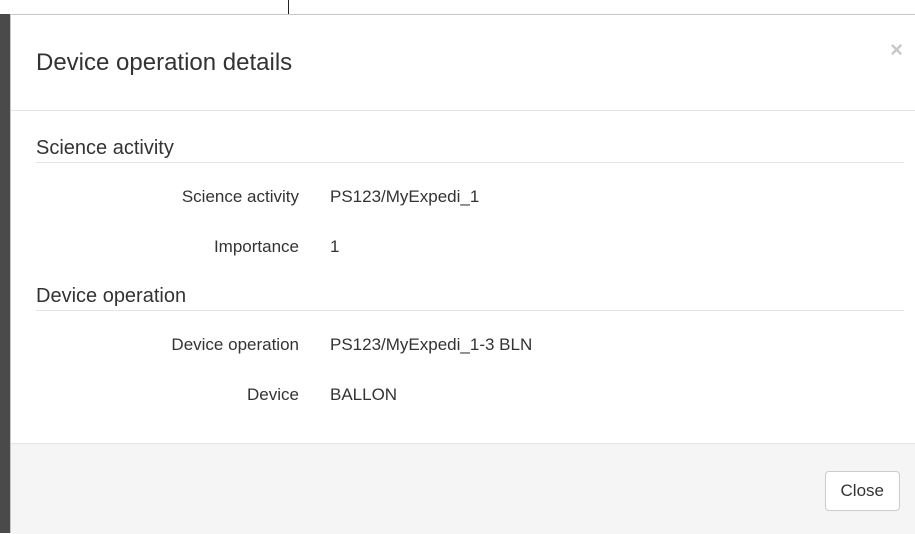  What do you see at coordinates (273, 394) in the screenshot?
I see `field-label-device: Device` at bounding box center [273, 394].